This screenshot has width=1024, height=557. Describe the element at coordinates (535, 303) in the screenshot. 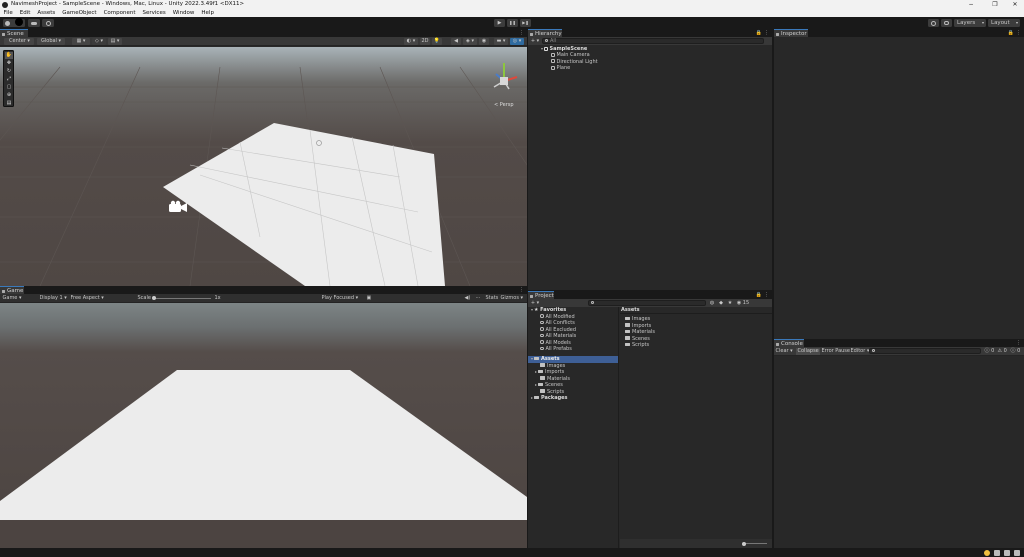

I see `project-add-button: + ▾` at that location.